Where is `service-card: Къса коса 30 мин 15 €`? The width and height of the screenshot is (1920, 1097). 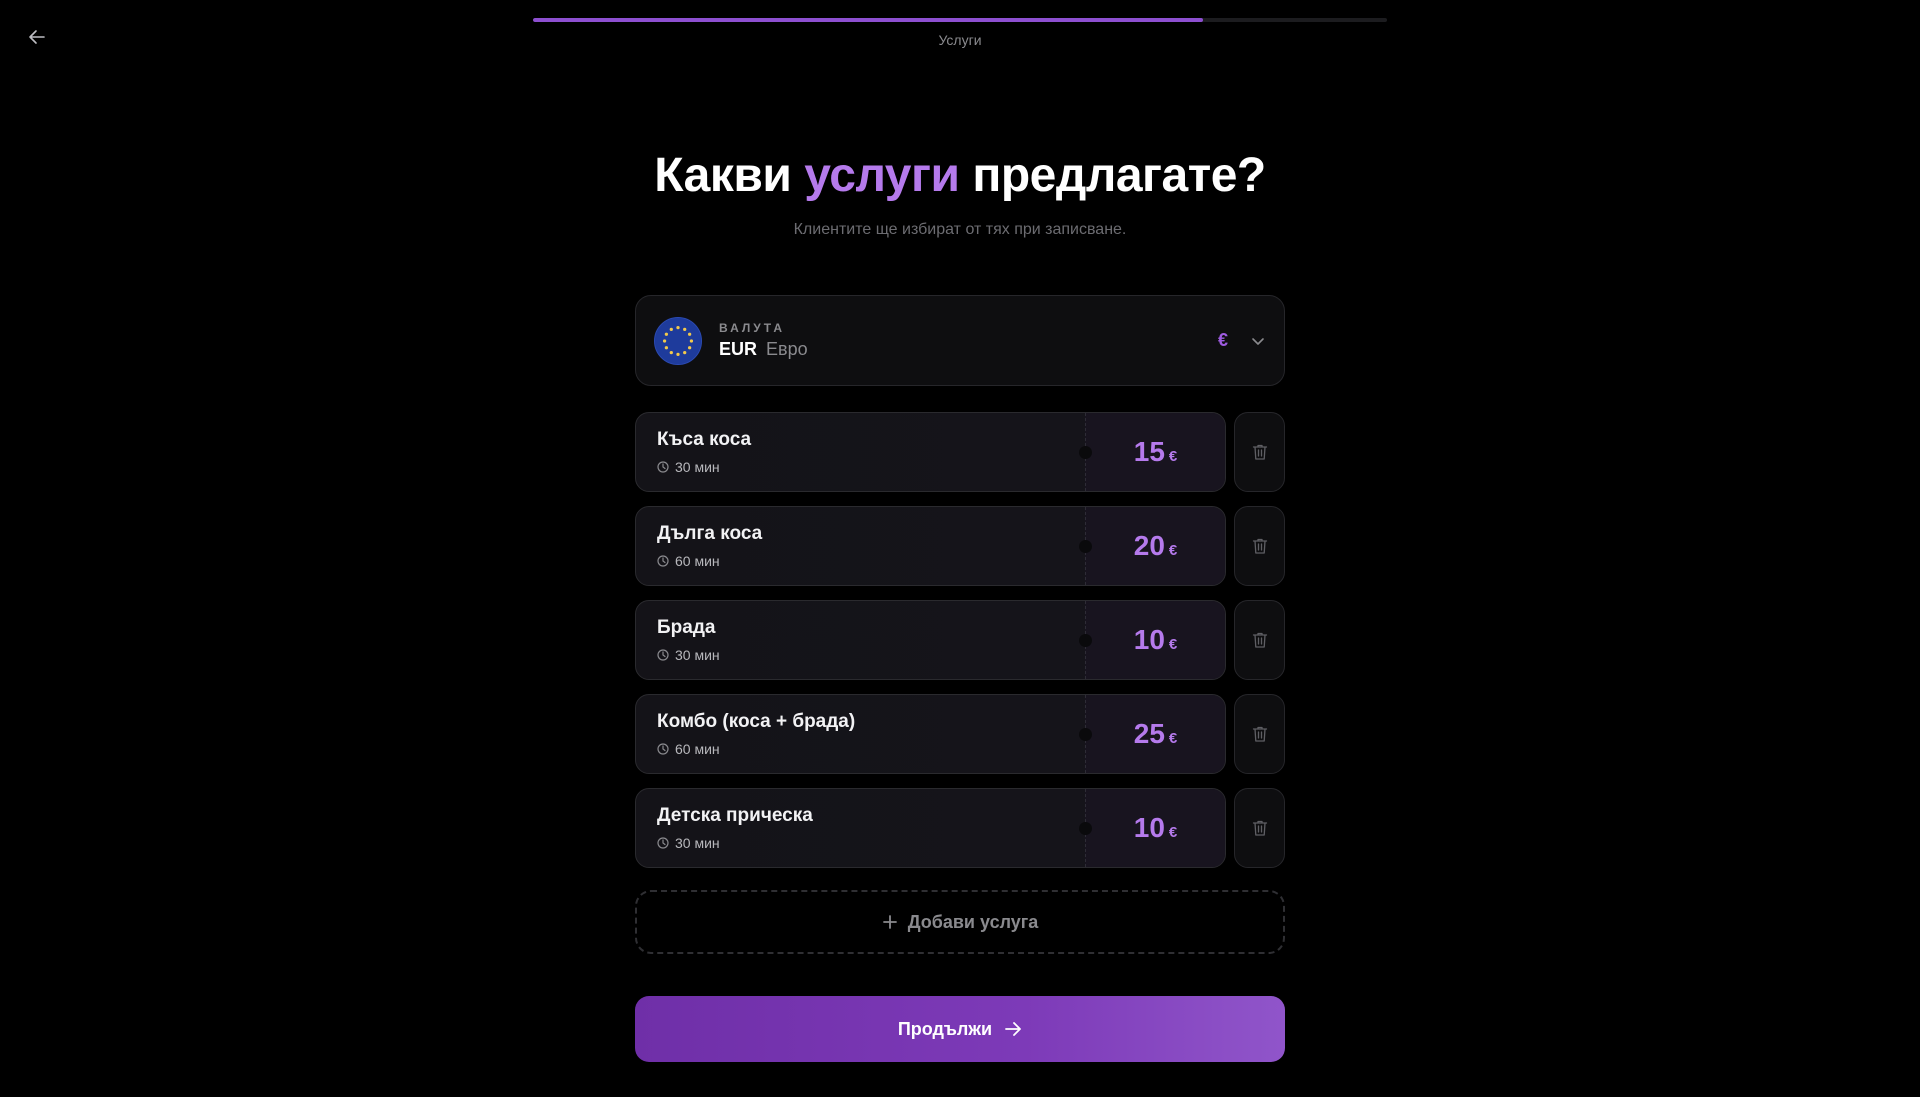
service-card: Къса коса 30 мин 15 € is located at coordinates (930, 452).